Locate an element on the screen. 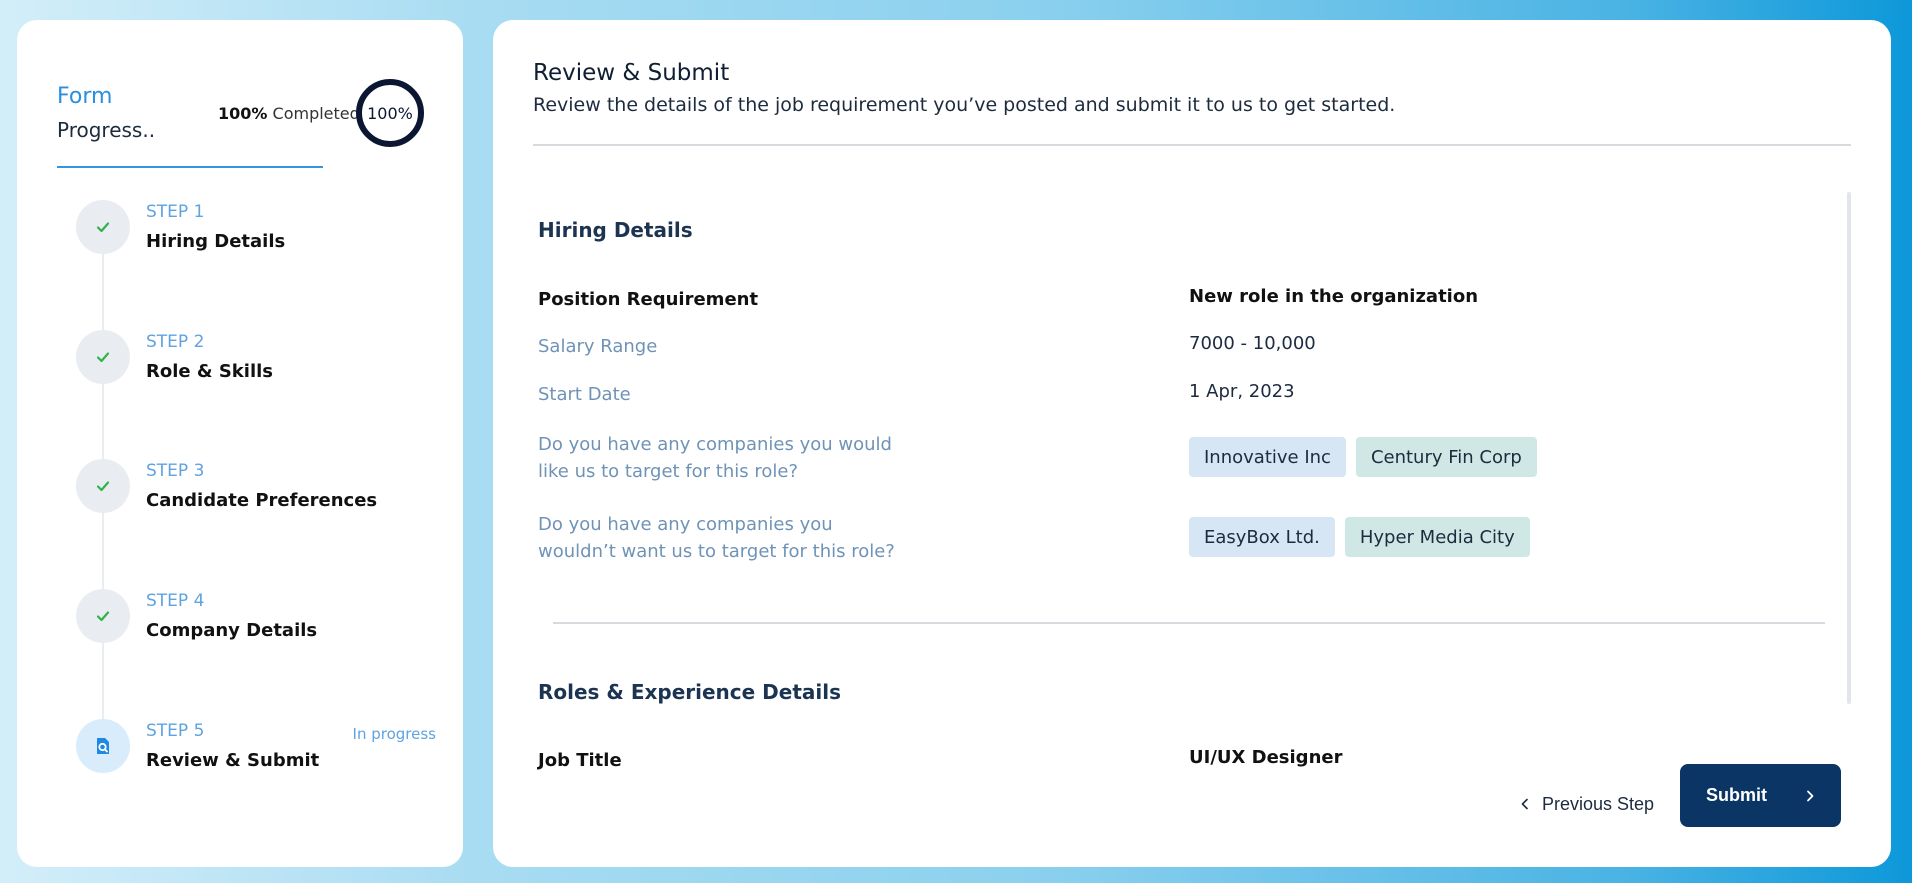 Image resolution: width=1912 pixels, height=883 pixels. page-title: Review & Submit is located at coordinates (631, 73).